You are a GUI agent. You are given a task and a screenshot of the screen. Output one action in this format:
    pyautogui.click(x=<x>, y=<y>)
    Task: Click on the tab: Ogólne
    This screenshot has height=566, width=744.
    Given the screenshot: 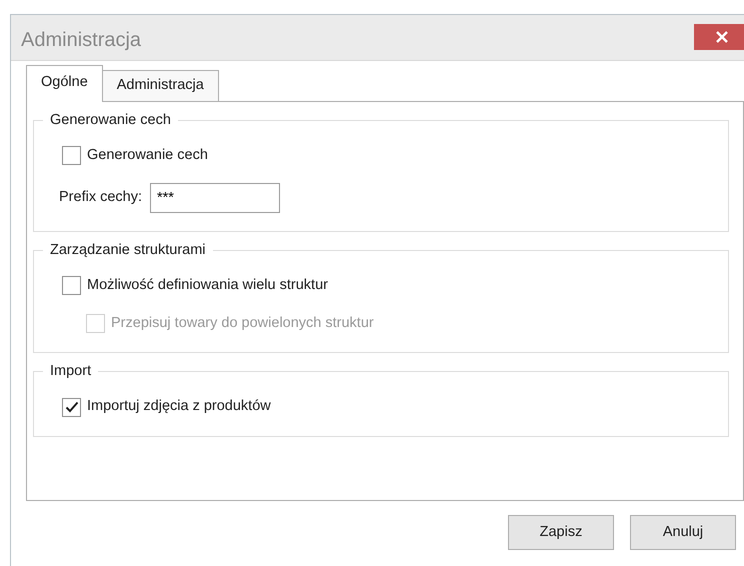 What is the action you would take?
    pyautogui.click(x=64, y=83)
    